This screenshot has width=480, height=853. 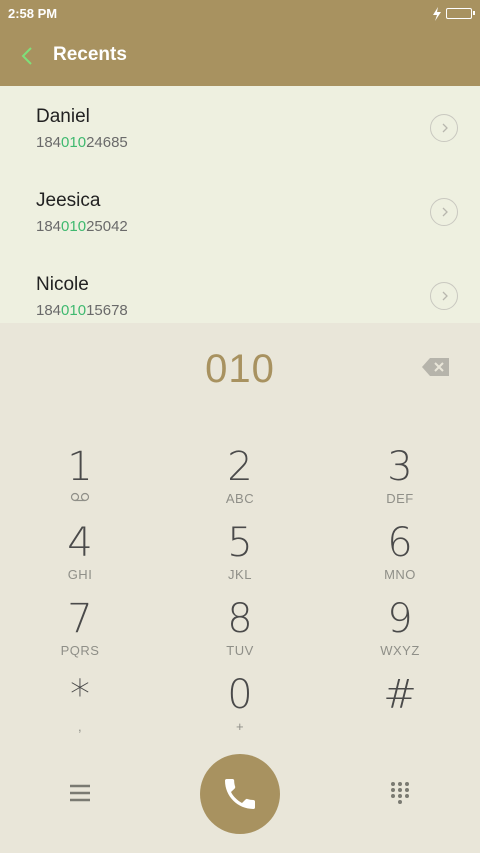 I want to click on key-hash: #, so click(x=400, y=707).